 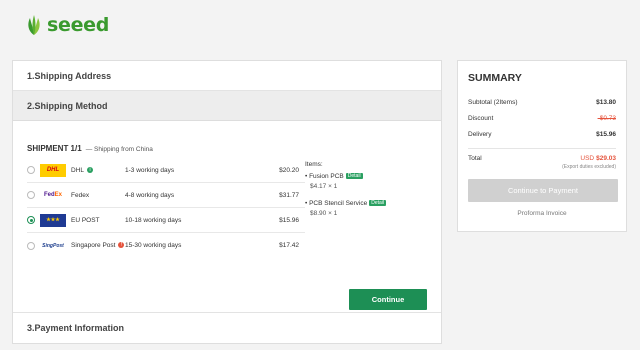 What do you see at coordinates (289, 220) in the screenshot?
I see `carrier-price: $15.96` at bounding box center [289, 220].